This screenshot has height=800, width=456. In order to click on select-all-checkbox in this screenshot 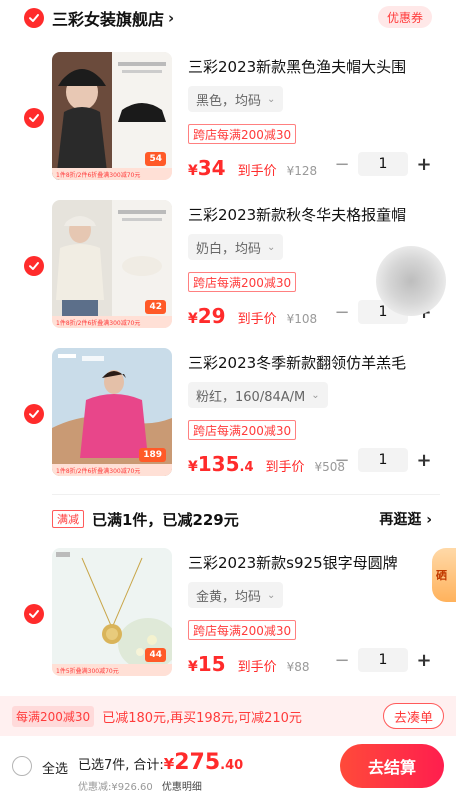, I will do `click(22, 766)`.